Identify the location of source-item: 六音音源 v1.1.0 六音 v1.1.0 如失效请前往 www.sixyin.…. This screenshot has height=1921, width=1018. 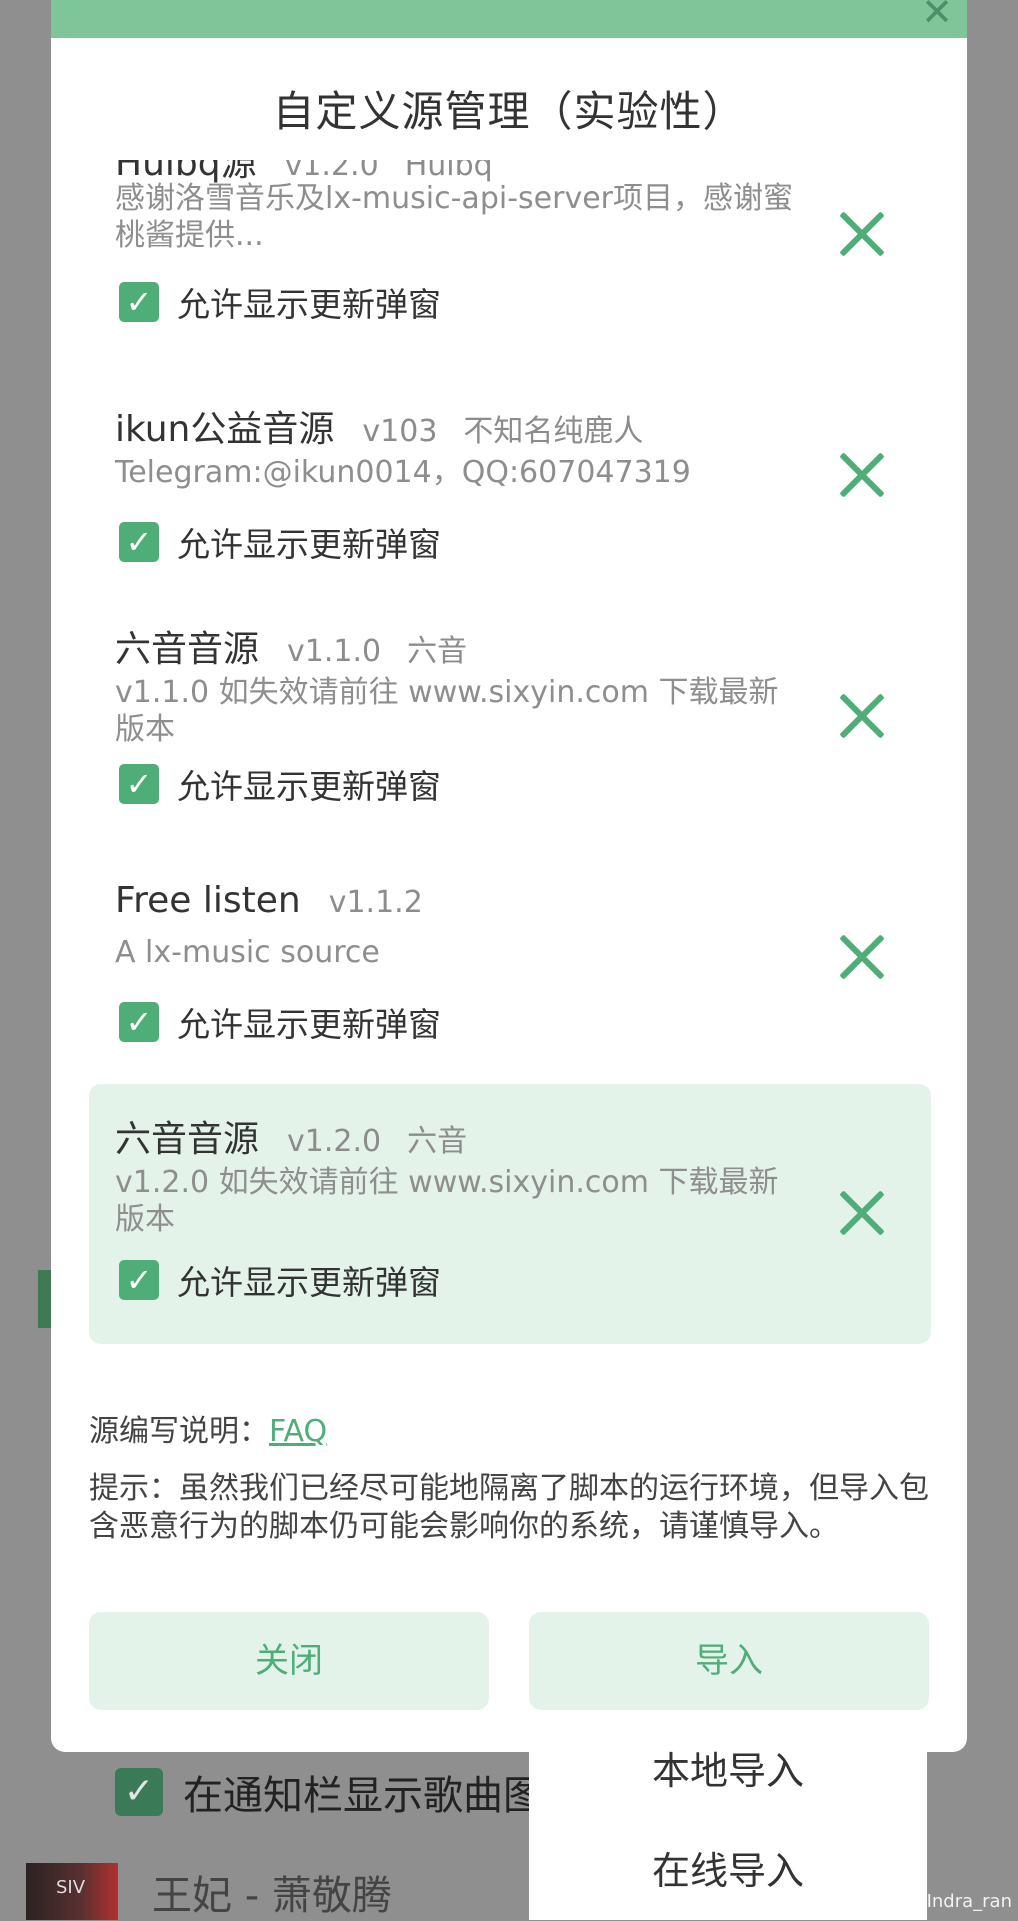
(510, 720).